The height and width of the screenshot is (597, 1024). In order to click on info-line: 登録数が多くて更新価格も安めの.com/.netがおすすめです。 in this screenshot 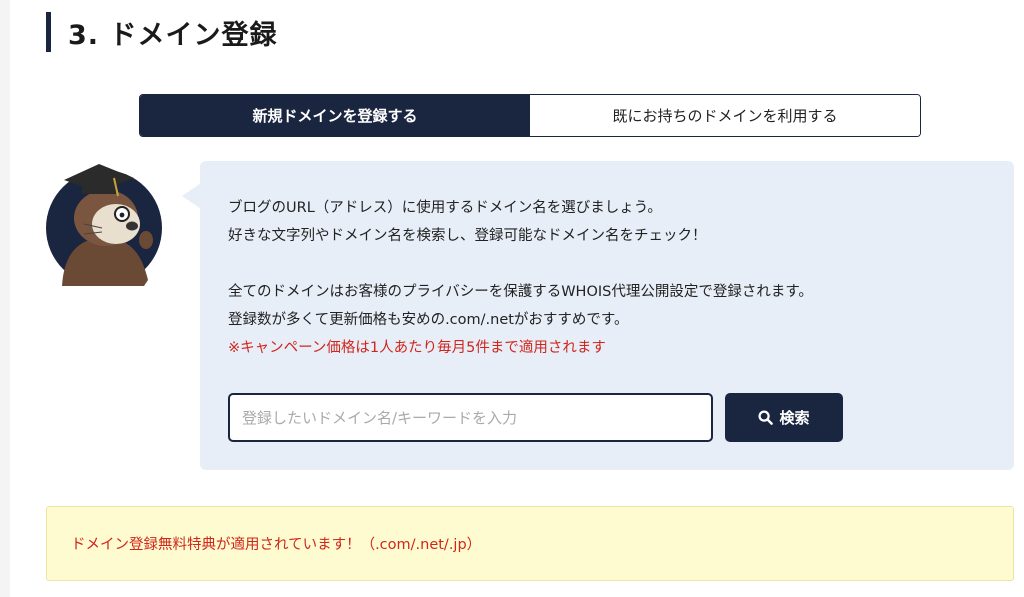, I will do `click(428, 320)`.